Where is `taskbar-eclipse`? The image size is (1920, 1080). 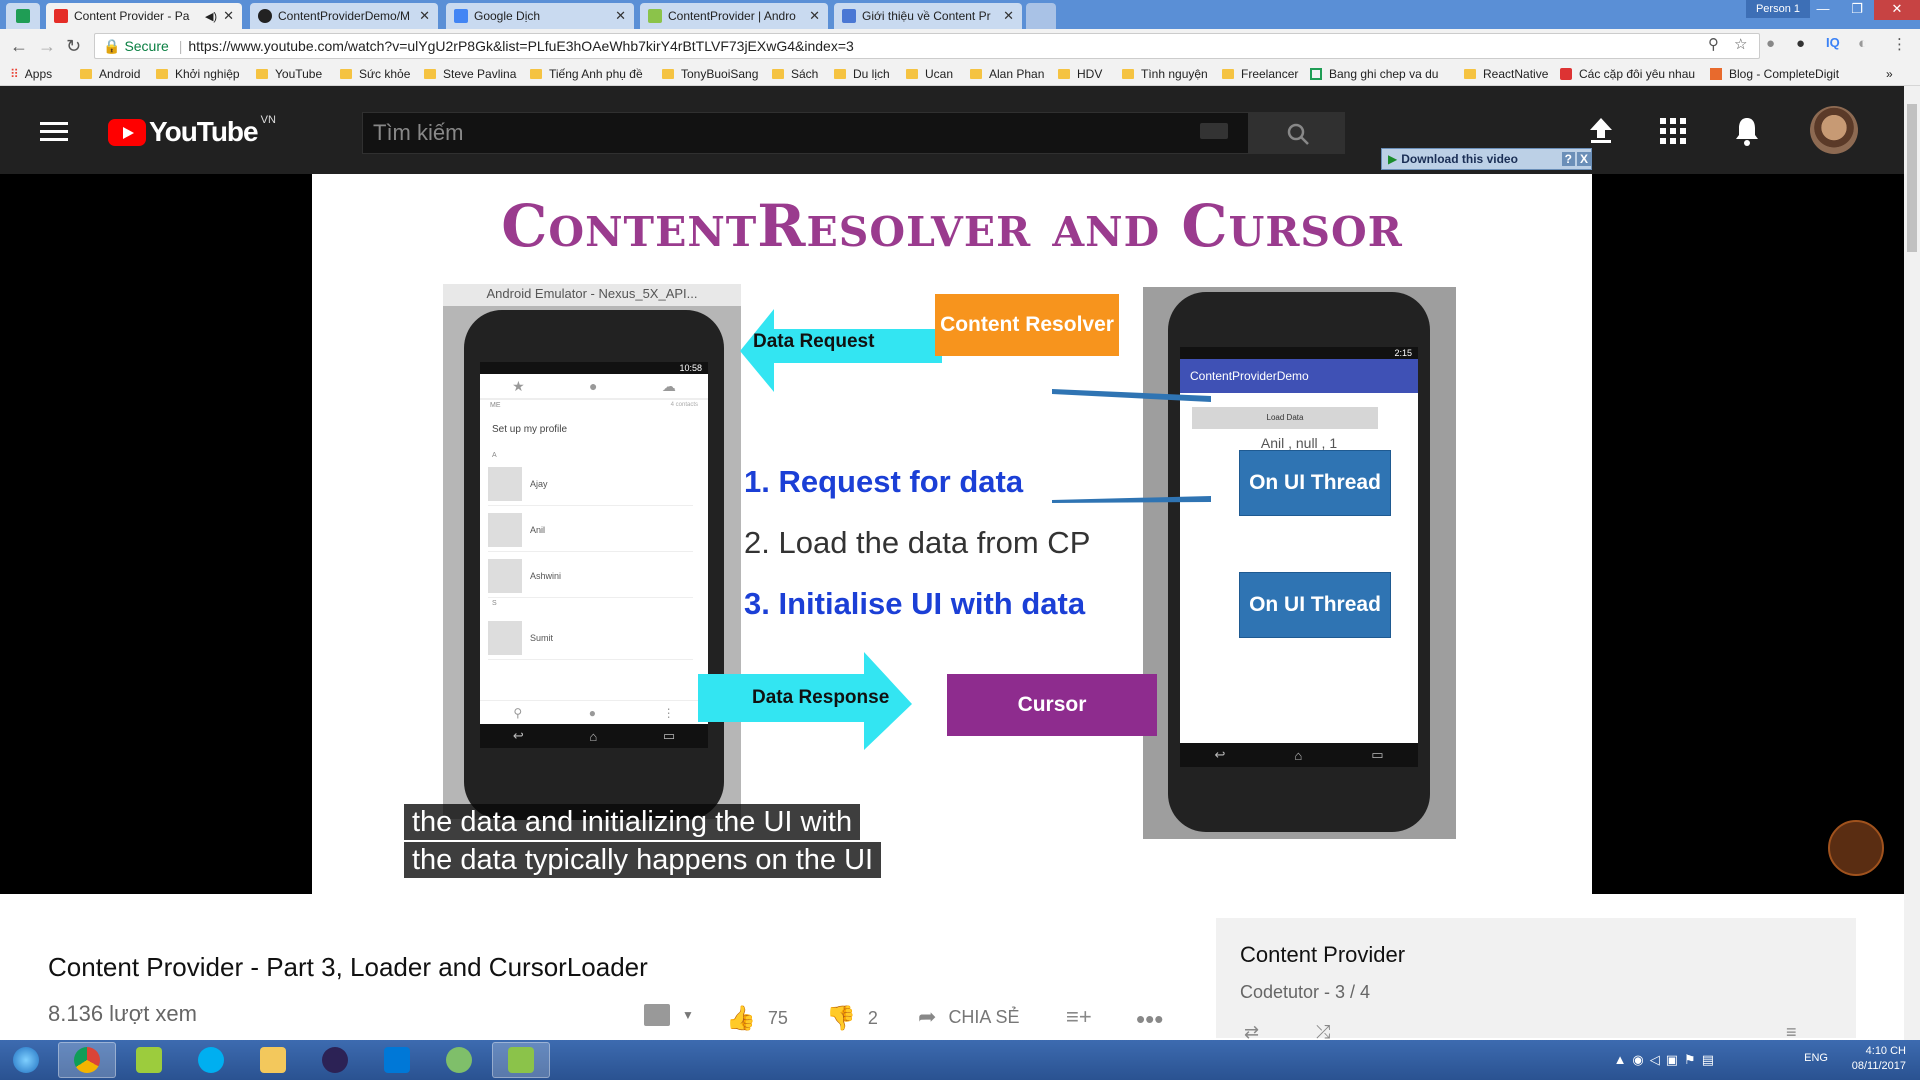 taskbar-eclipse is located at coordinates (335, 1060).